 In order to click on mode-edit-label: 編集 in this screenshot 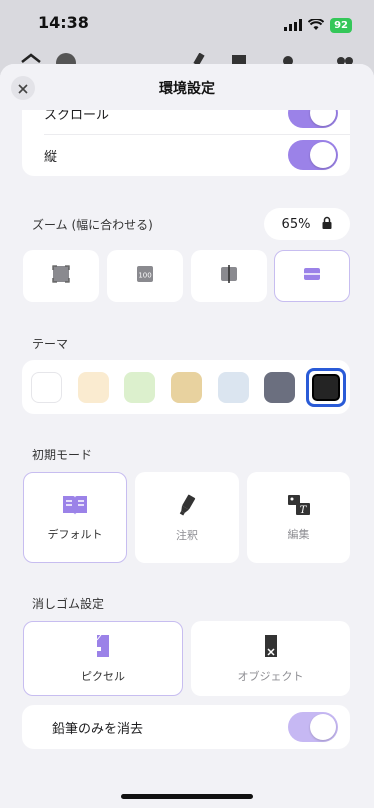, I will do `click(298, 534)`.